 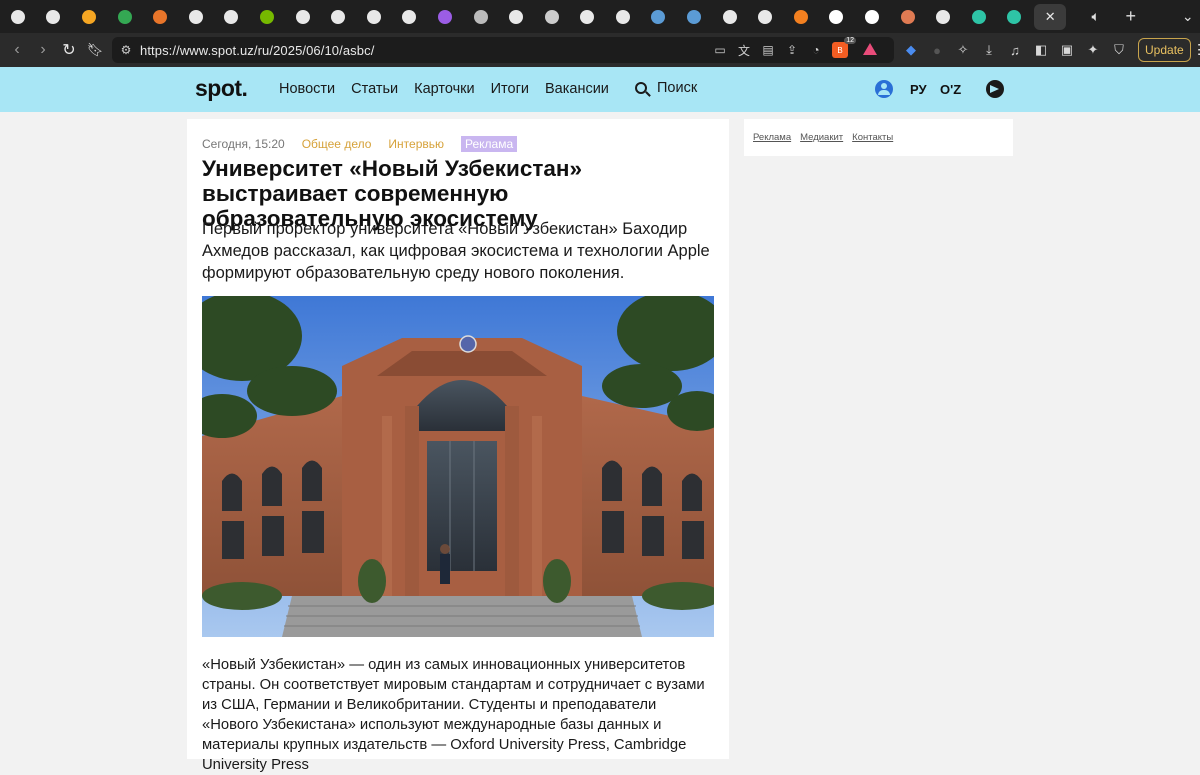 I want to click on sidebar-link-contacts: Контакты, so click(x=872, y=137).